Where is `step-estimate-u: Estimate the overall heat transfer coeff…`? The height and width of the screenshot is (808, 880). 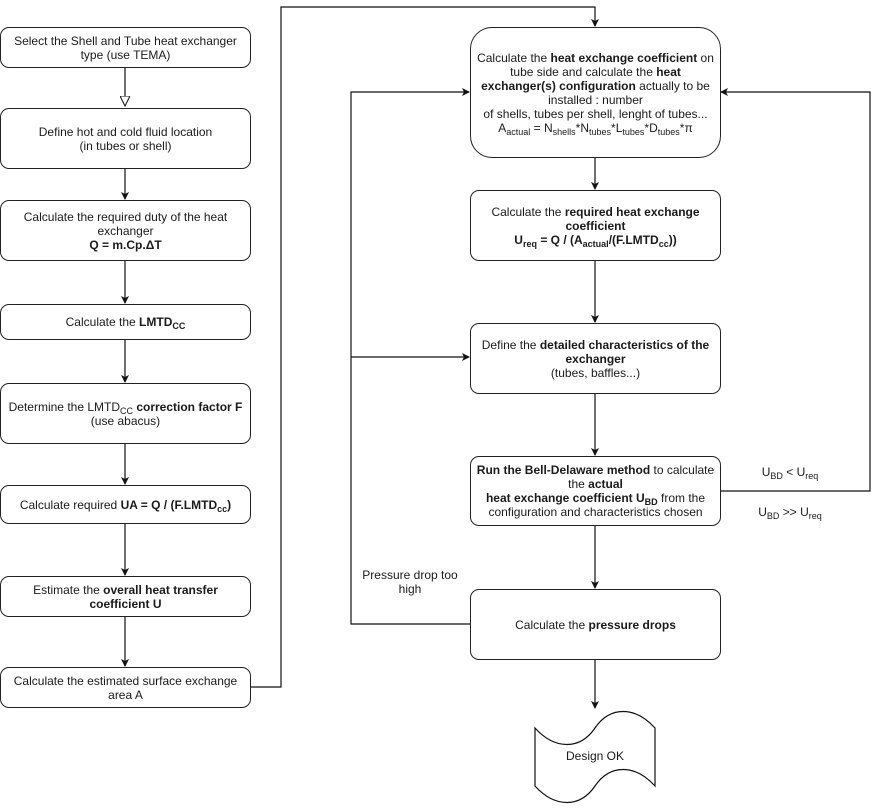
step-estimate-u: Estimate the overall heat transfer coeff… is located at coordinates (125, 596).